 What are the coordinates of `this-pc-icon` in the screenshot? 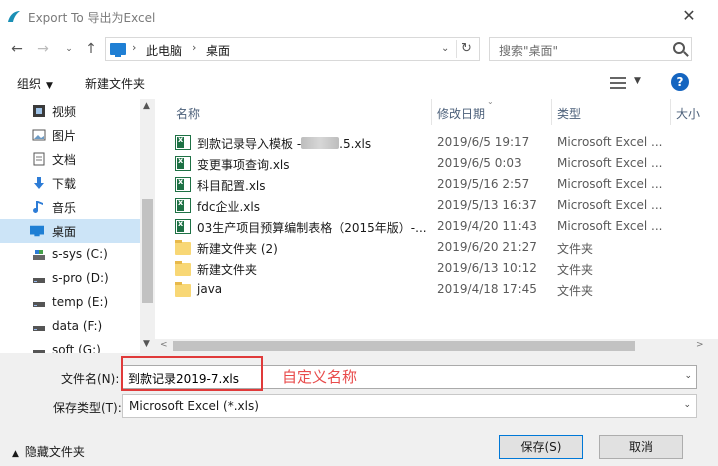 It's located at (118, 50).